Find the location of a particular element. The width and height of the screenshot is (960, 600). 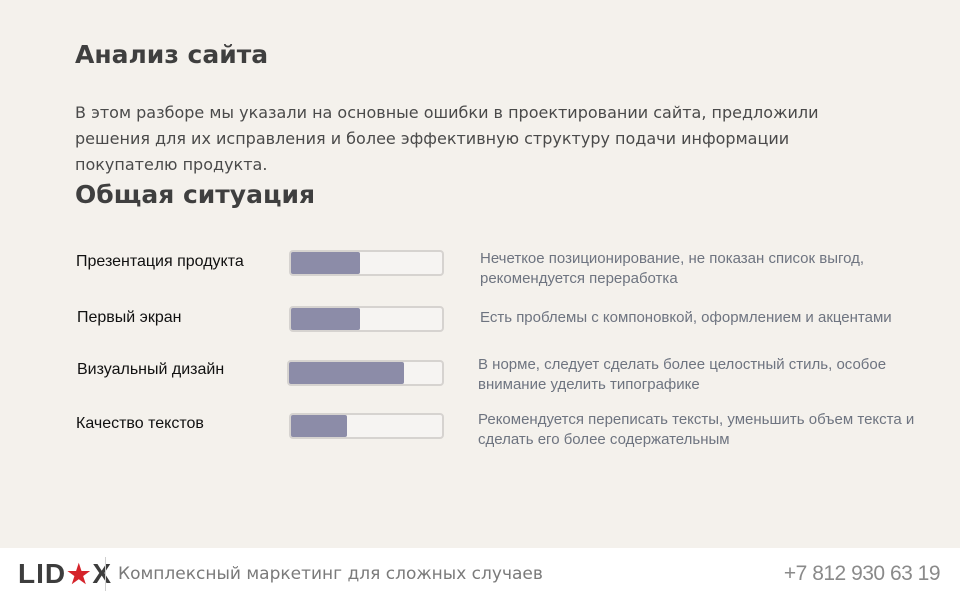

star-icon: ★ is located at coordinates (79, 573).